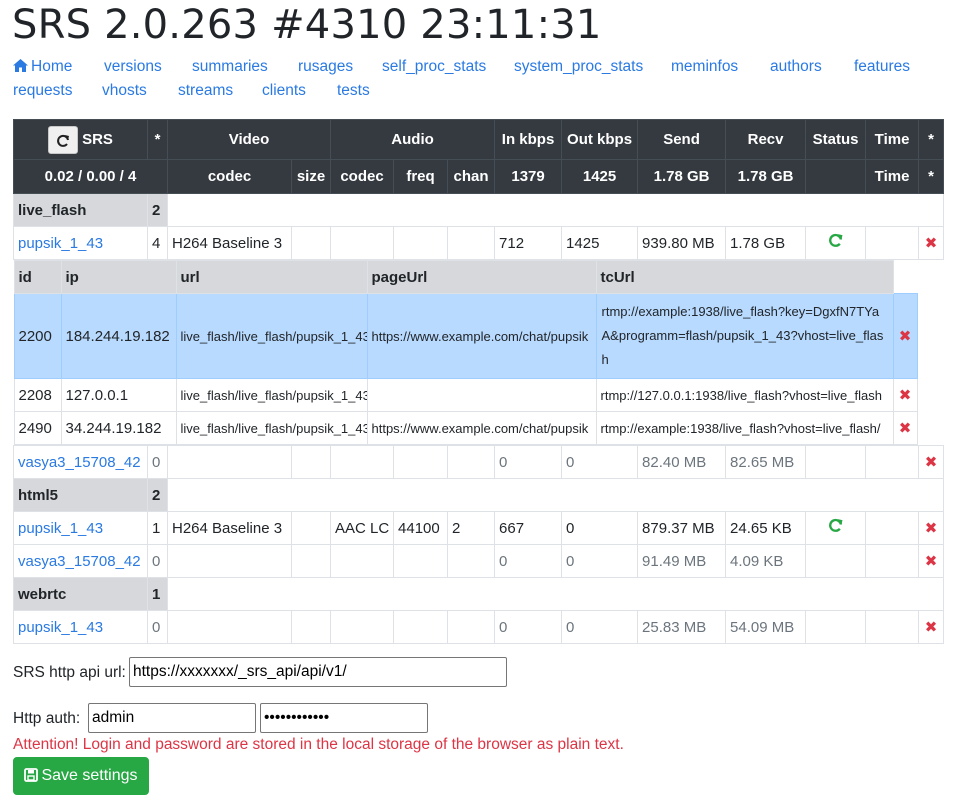 The height and width of the screenshot is (809, 966). Describe the element at coordinates (42, 67) in the screenshot. I see `nav-home: Home` at that location.